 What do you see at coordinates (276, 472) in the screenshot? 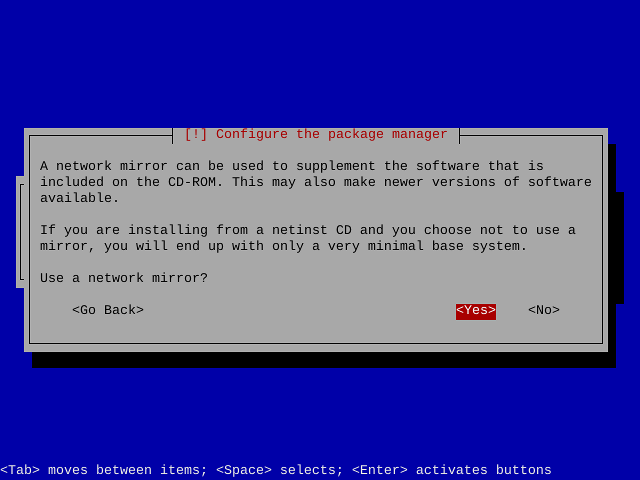
I see `help-text: <Tab> moves between items; <Space> selects; <Enter> activates buttons` at bounding box center [276, 472].